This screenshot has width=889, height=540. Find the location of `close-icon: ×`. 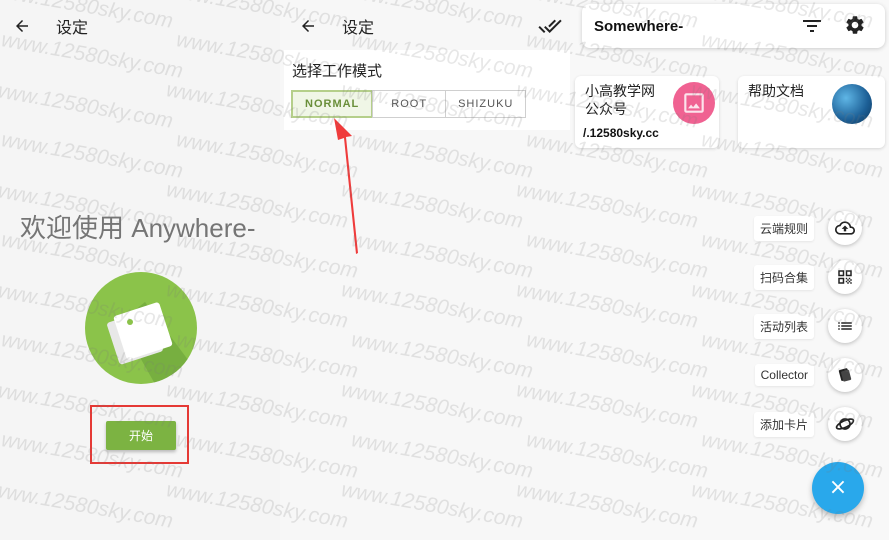

close-icon: × is located at coordinates (838, 487).